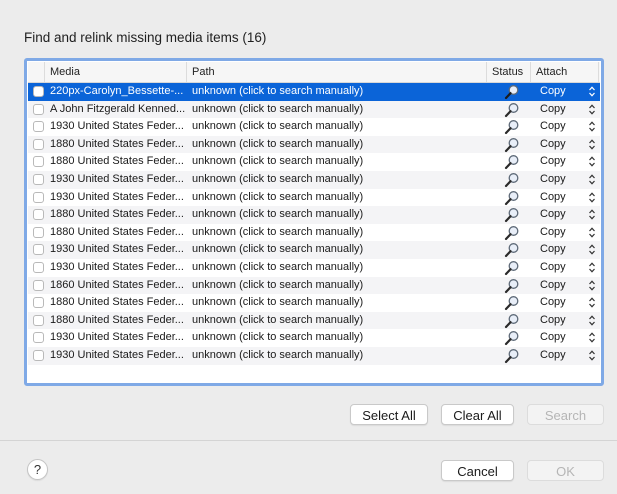 This screenshot has height=494, width=617. What do you see at coordinates (477, 414) in the screenshot?
I see `clear-all-button: Clear All` at bounding box center [477, 414].